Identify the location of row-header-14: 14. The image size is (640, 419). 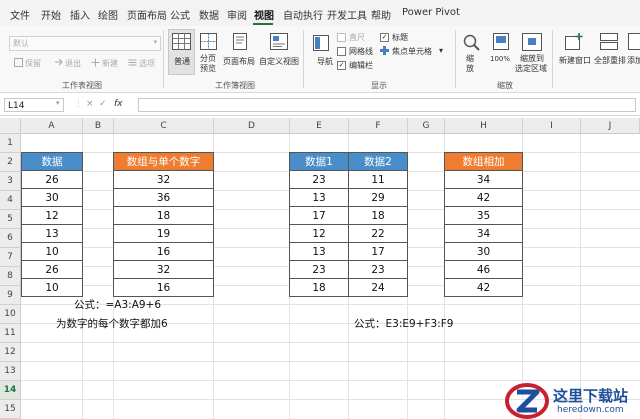
(10, 390).